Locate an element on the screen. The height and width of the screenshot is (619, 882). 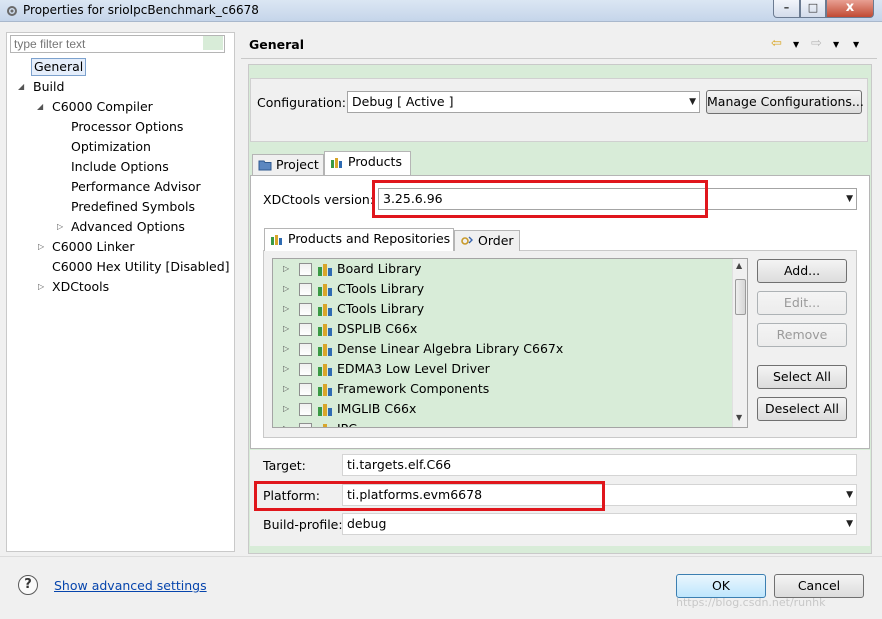
platform-select: ti.platforms.evm6678 ▼ is located at coordinates (599, 495).